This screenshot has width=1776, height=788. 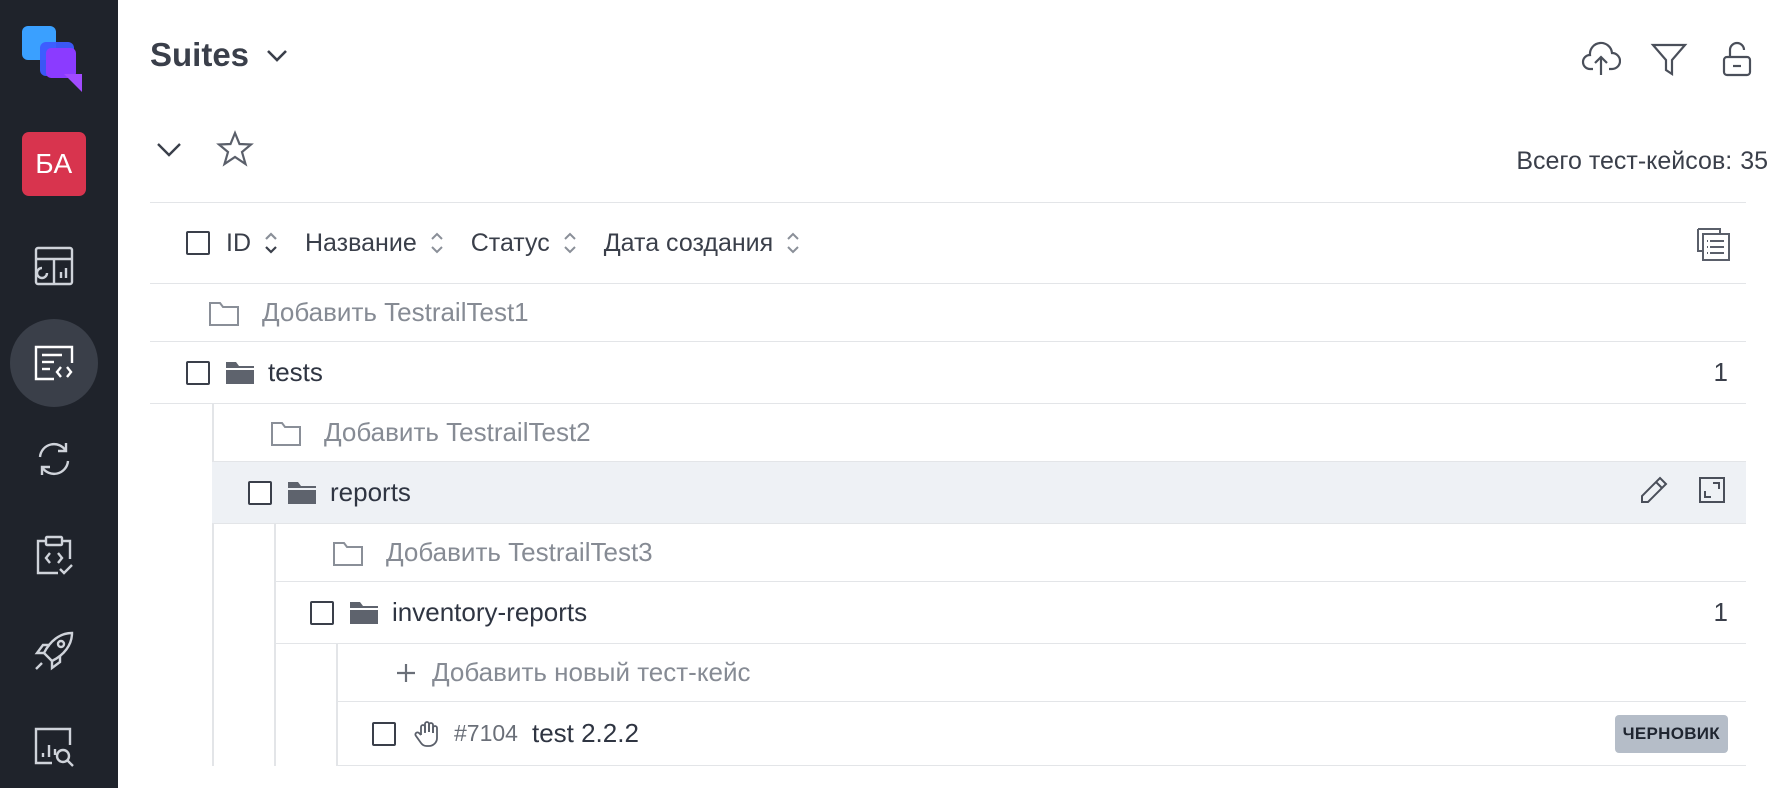 I want to click on add-test-case-row: Добавить новый тест-кейс, so click(x=1041, y=673).